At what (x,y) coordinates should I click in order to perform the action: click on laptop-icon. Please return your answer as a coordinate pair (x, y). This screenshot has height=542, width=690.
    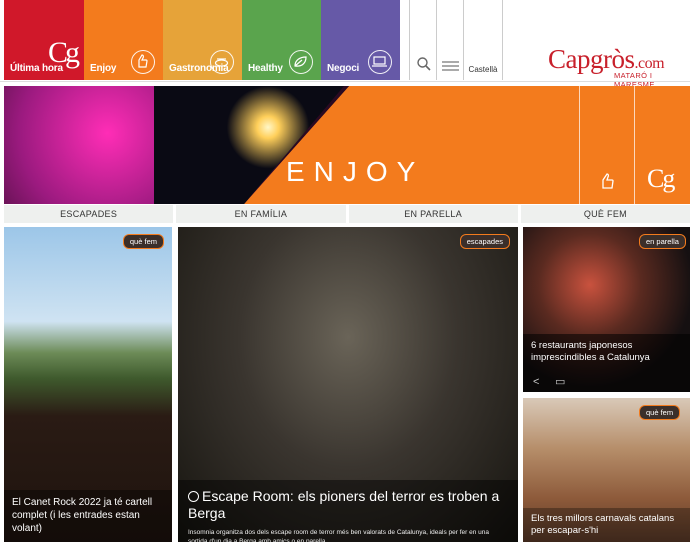
    Looking at the image, I should click on (380, 62).